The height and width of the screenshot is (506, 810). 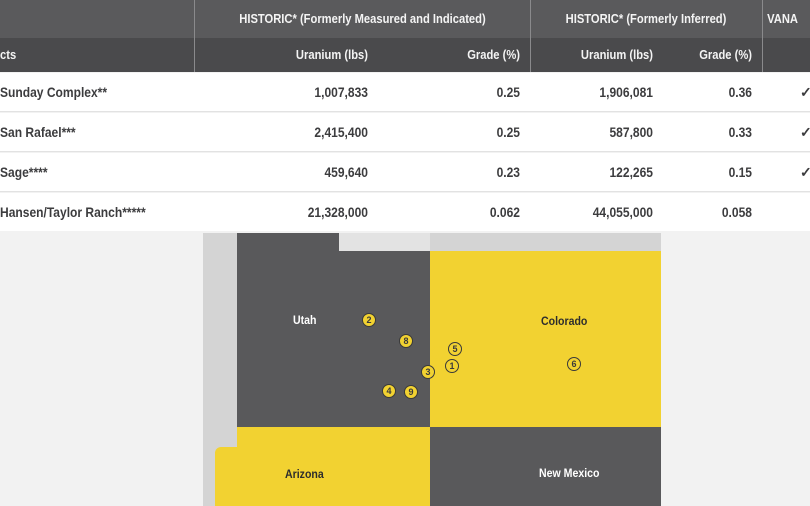 I want to click on project-marker: 4, so click(x=389, y=391).